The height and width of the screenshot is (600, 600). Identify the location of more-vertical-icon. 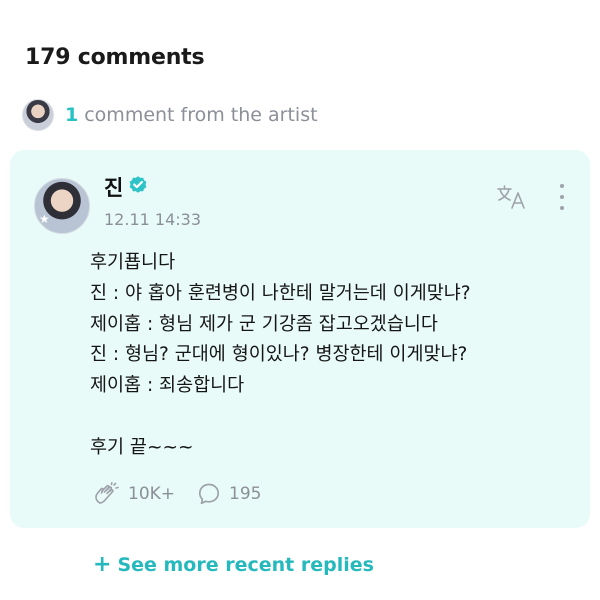
(562, 186).